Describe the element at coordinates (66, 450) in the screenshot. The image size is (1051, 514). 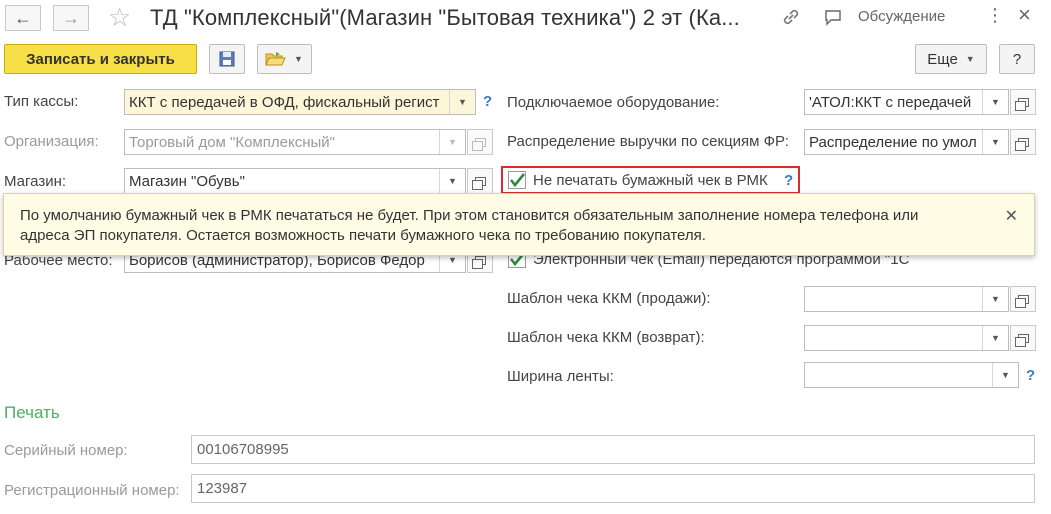
I see `serial-number-label: Серийный номер:` at that location.